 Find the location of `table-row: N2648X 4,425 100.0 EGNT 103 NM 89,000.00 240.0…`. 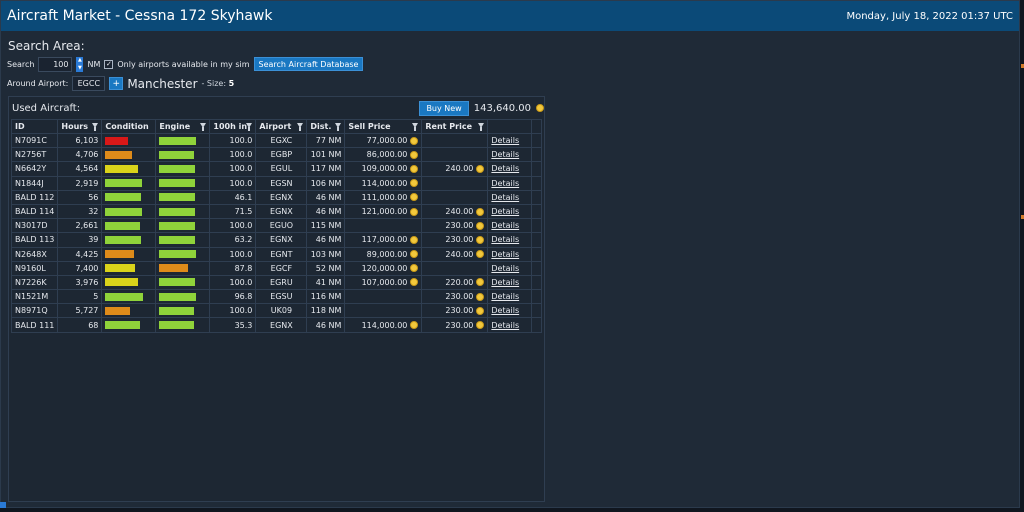

table-row: N2648X 4,425 100.0 EGNT 103 NM 89,000.00 240.0… is located at coordinates (276, 254).